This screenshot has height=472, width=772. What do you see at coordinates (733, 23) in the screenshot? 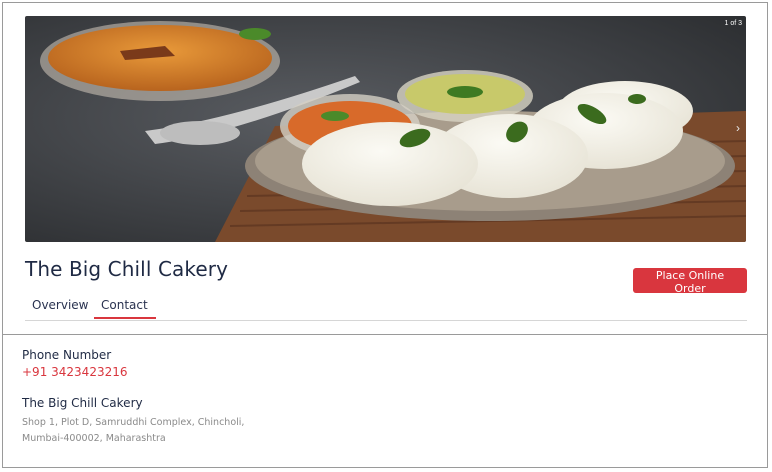
I see `slide-counter: 1 of 3` at bounding box center [733, 23].